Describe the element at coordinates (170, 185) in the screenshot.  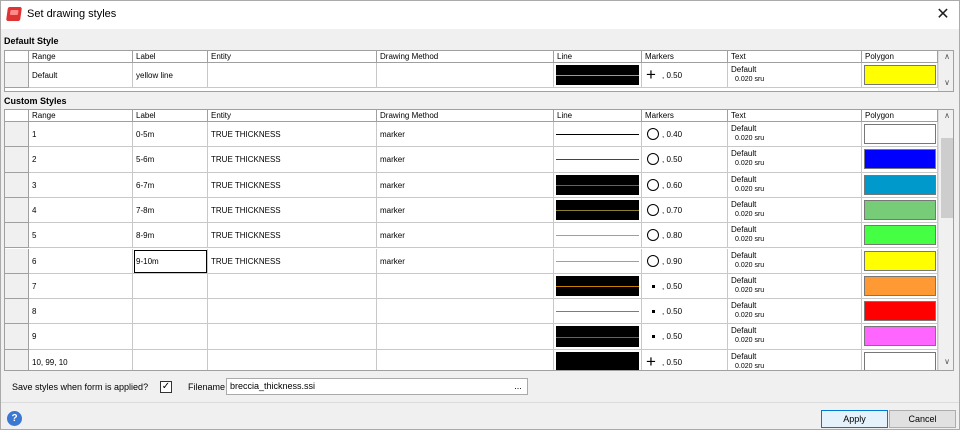
I see `label-cell: 6-7m` at that location.